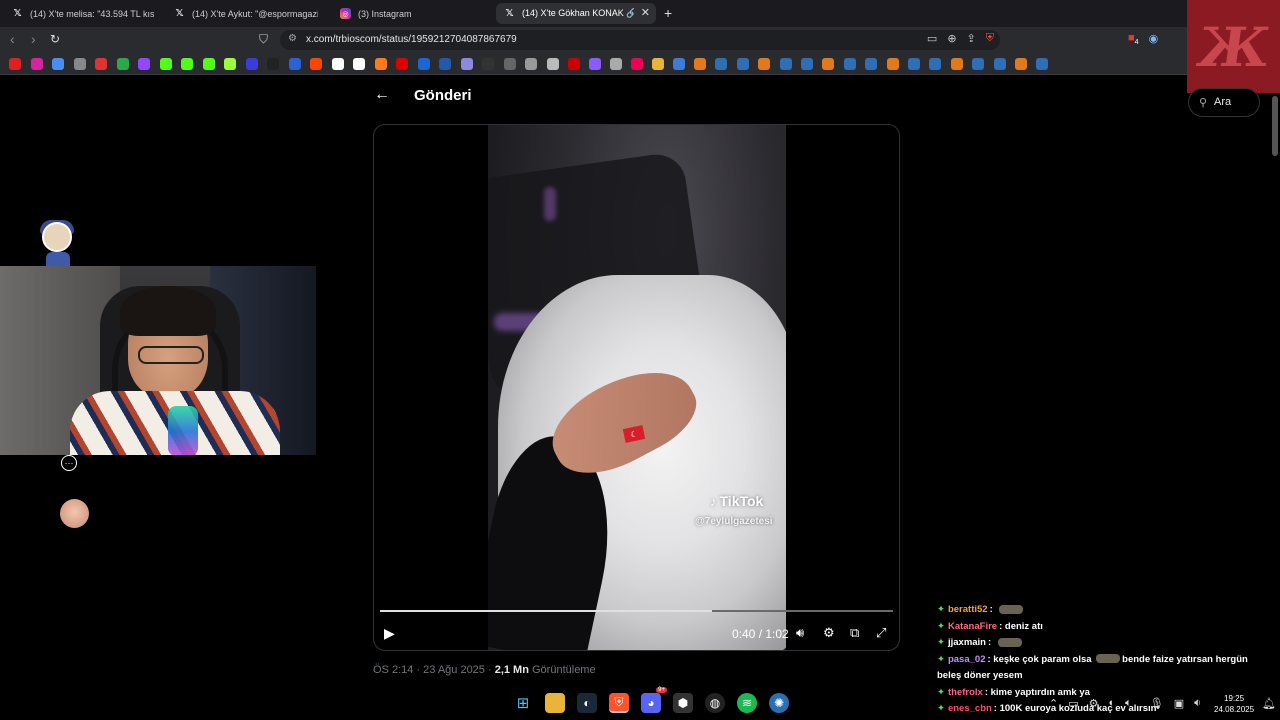 This screenshot has width=1280, height=720. I want to click on battle-net-icon: ✺, so click(779, 703).